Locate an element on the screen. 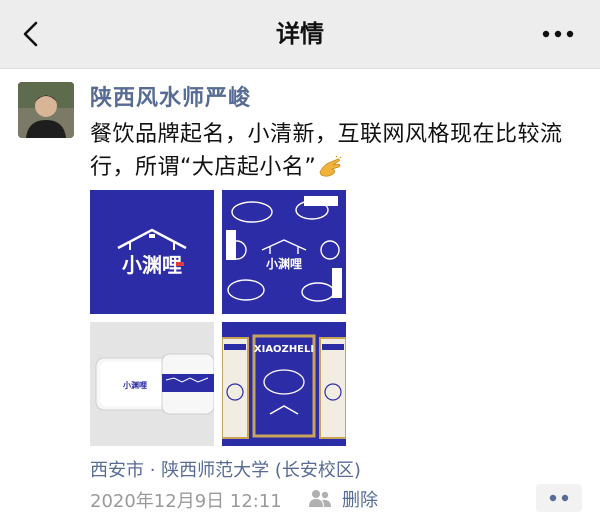  avatar is located at coordinates (46, 110).